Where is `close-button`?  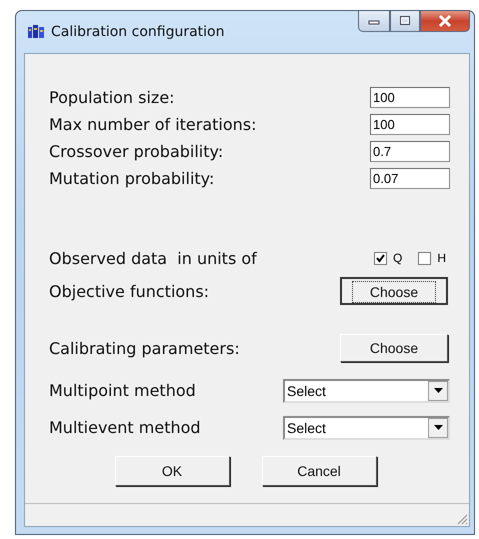
close-button is located at coordinates (445, 21).